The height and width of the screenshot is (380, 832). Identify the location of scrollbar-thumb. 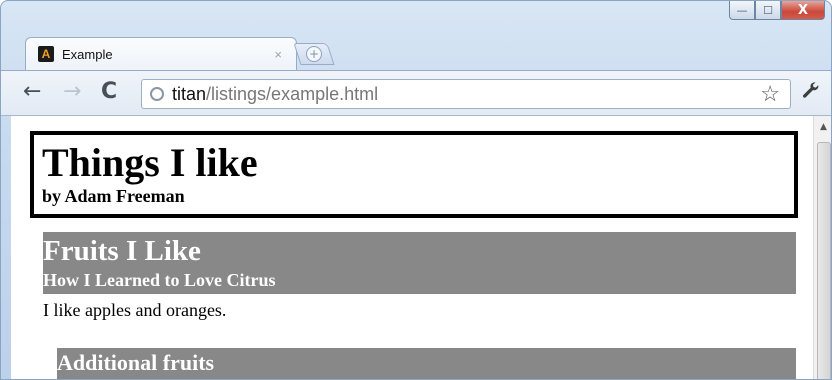
(824, 260).